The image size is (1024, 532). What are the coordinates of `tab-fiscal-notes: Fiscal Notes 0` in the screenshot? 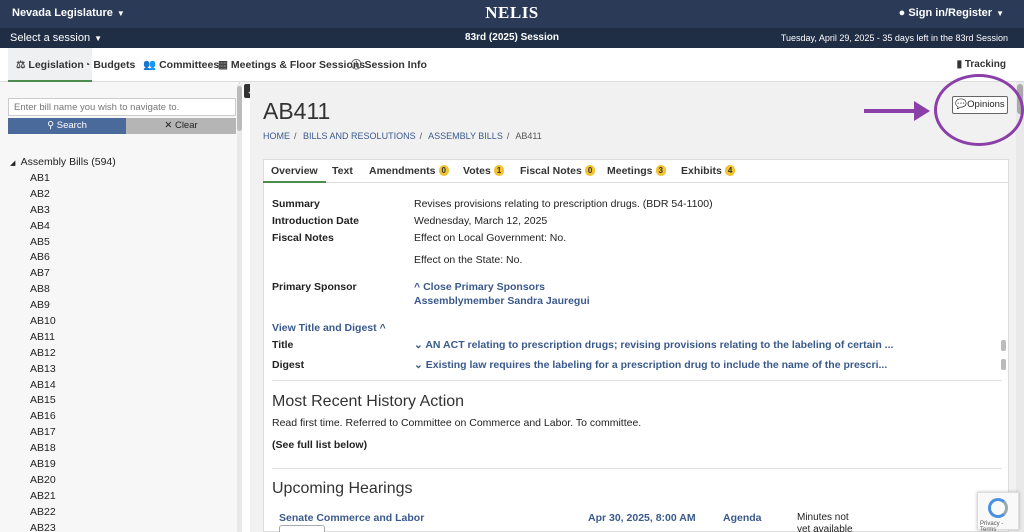 It's located at (558, 171).